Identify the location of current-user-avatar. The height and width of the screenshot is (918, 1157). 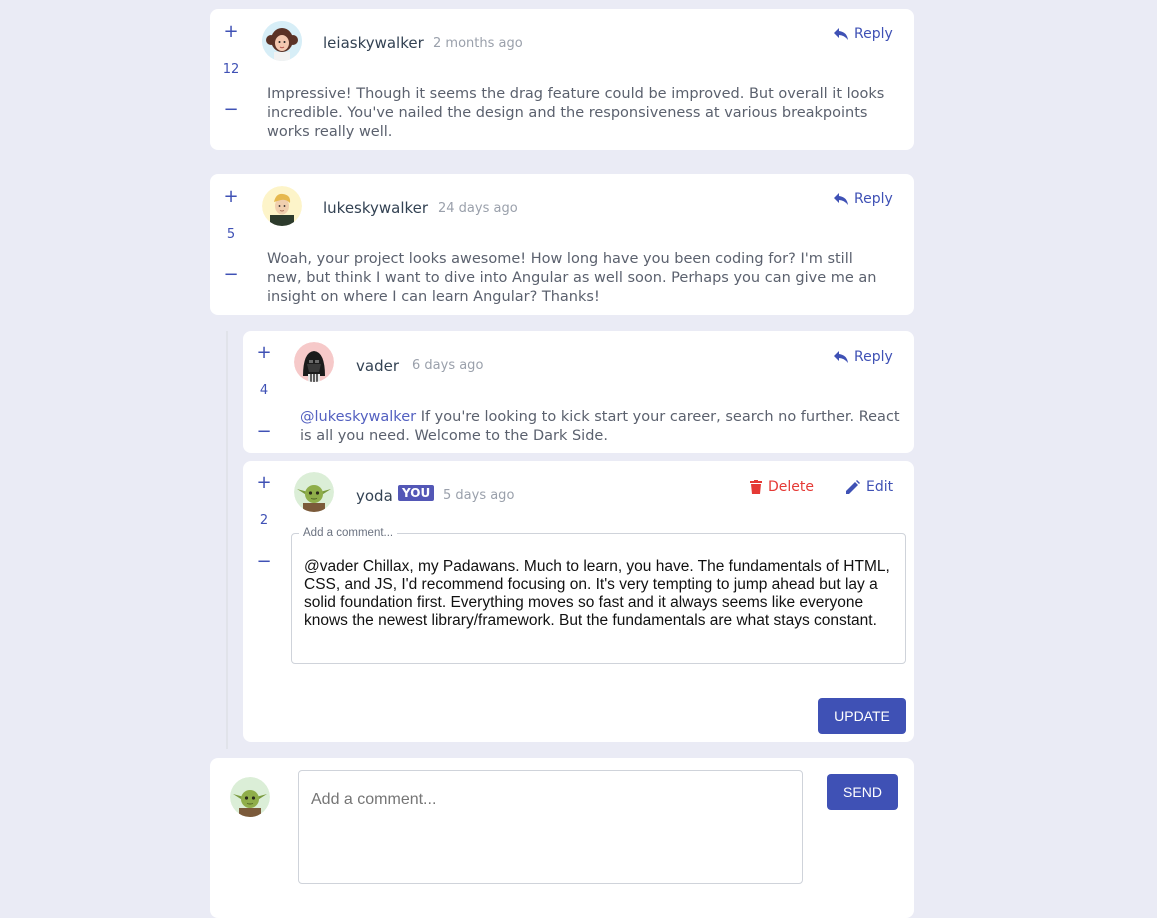
(250, 797).